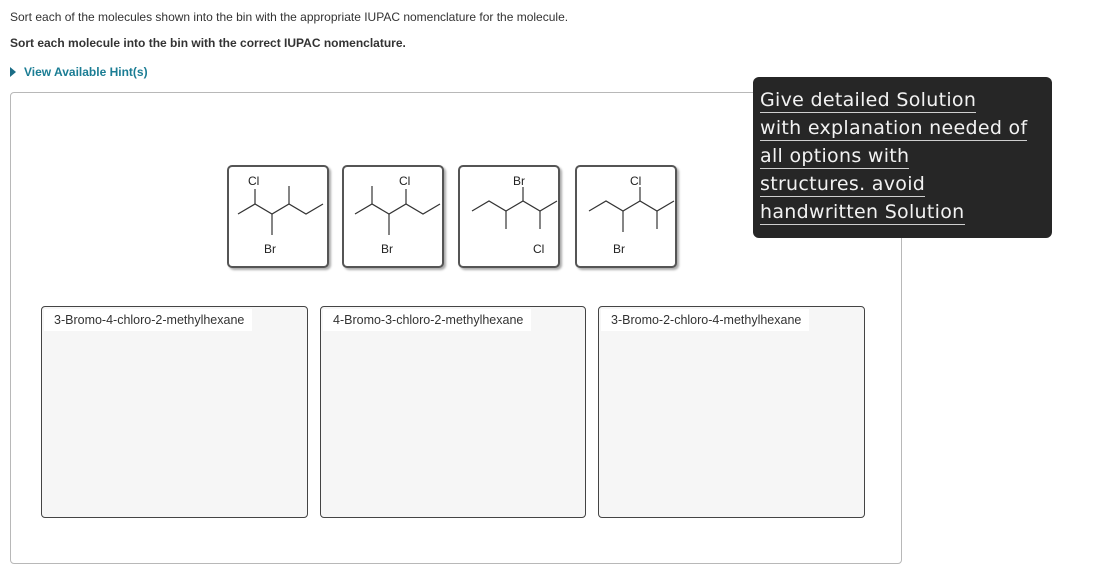 The image size is (1118, 564). I want to click on bin-title: 3-Bromo-4-chloro-2-methylhexane, so click(148, 320).